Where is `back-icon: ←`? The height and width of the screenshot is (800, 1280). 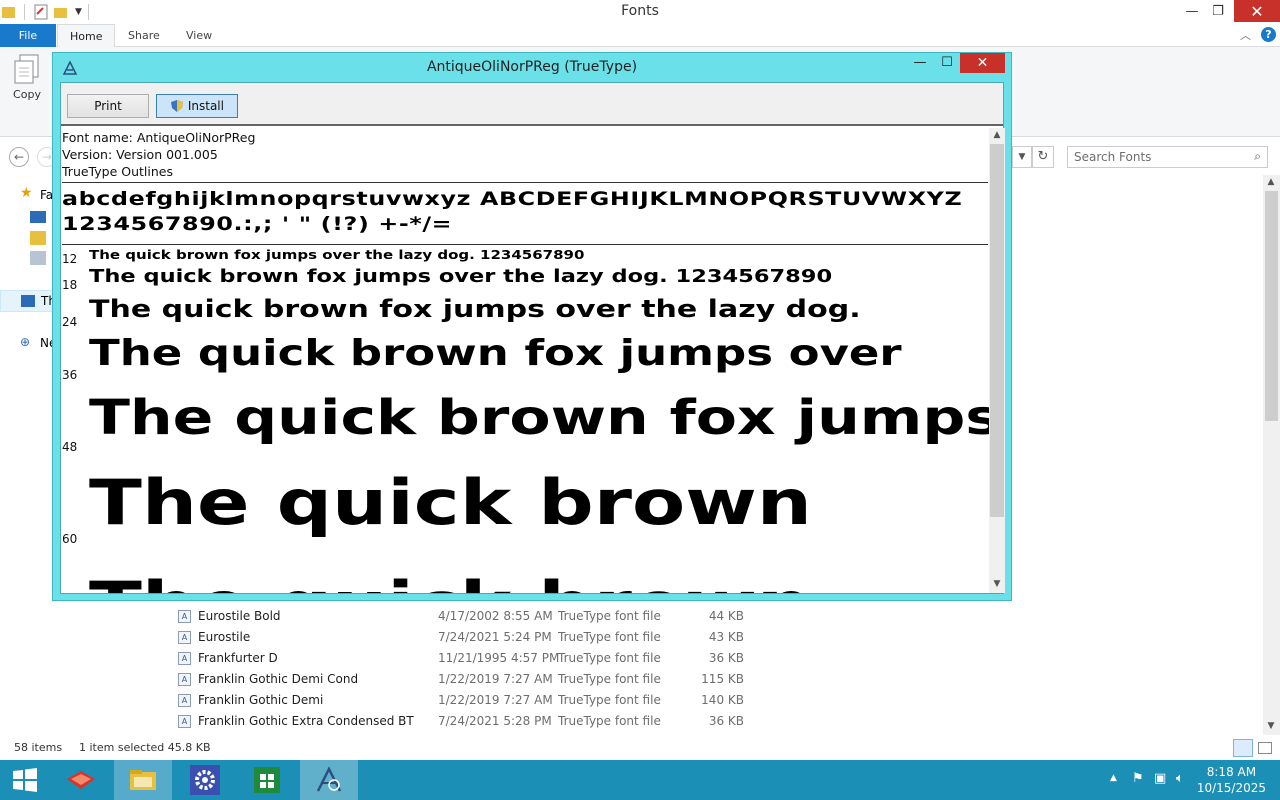
back-icon: ← is located at coordinates (19, 157).